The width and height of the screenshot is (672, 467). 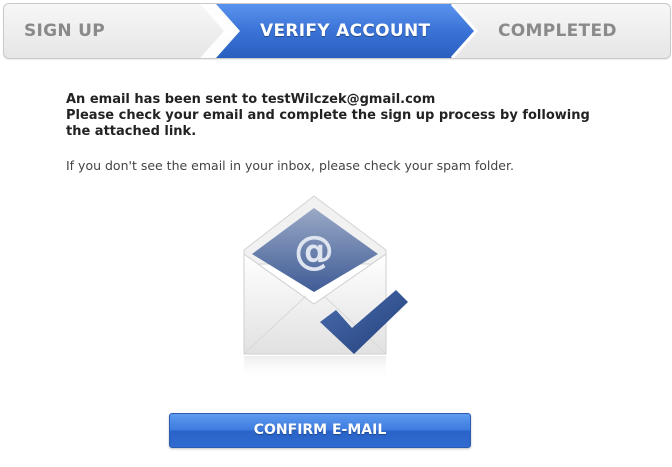 I want to click on instruction-text-continued: the attached link., so click(x=131, y=131).